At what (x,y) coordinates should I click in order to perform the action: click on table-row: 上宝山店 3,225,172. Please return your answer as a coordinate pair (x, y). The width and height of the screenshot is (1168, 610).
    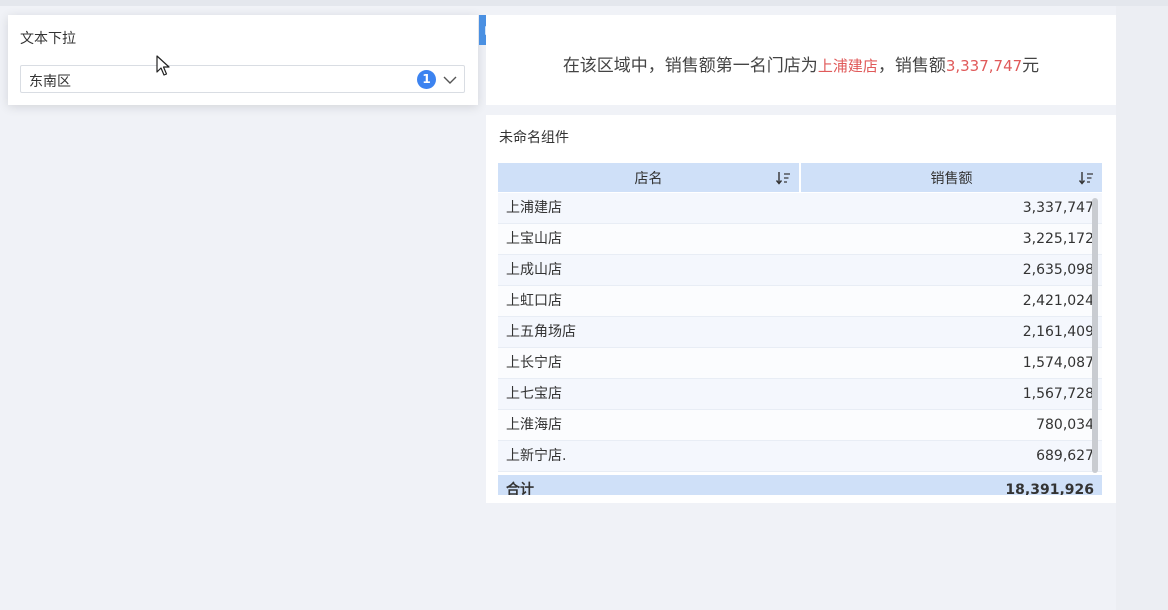
    Looking at the image, I should click on (800, 239).